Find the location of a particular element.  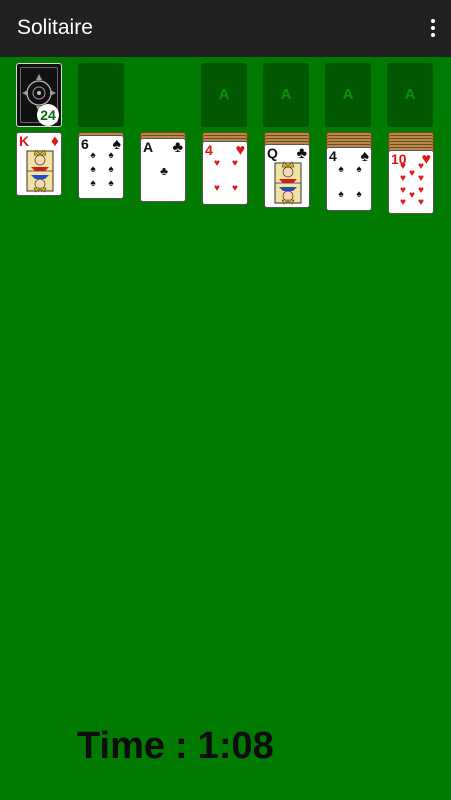

card-face-art: ♠ ♠ ♠ ♠ ♠ ♠ is located at coordinates (102, 169).